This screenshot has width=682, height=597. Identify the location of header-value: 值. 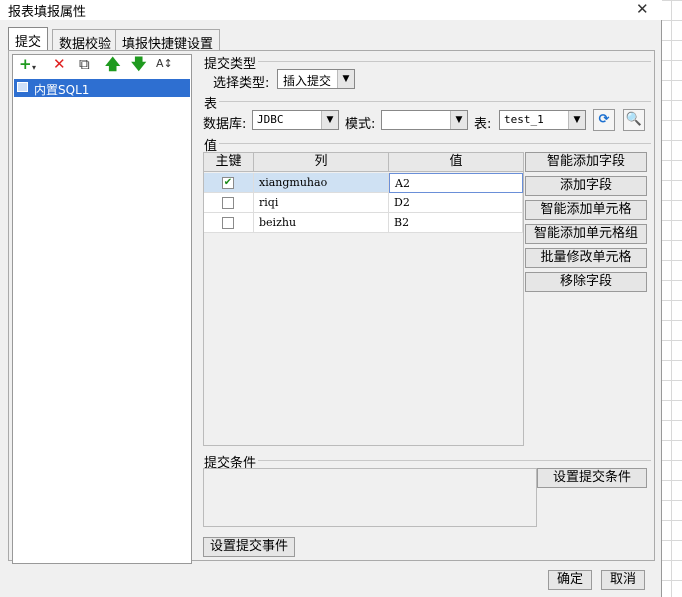
(456, 162).